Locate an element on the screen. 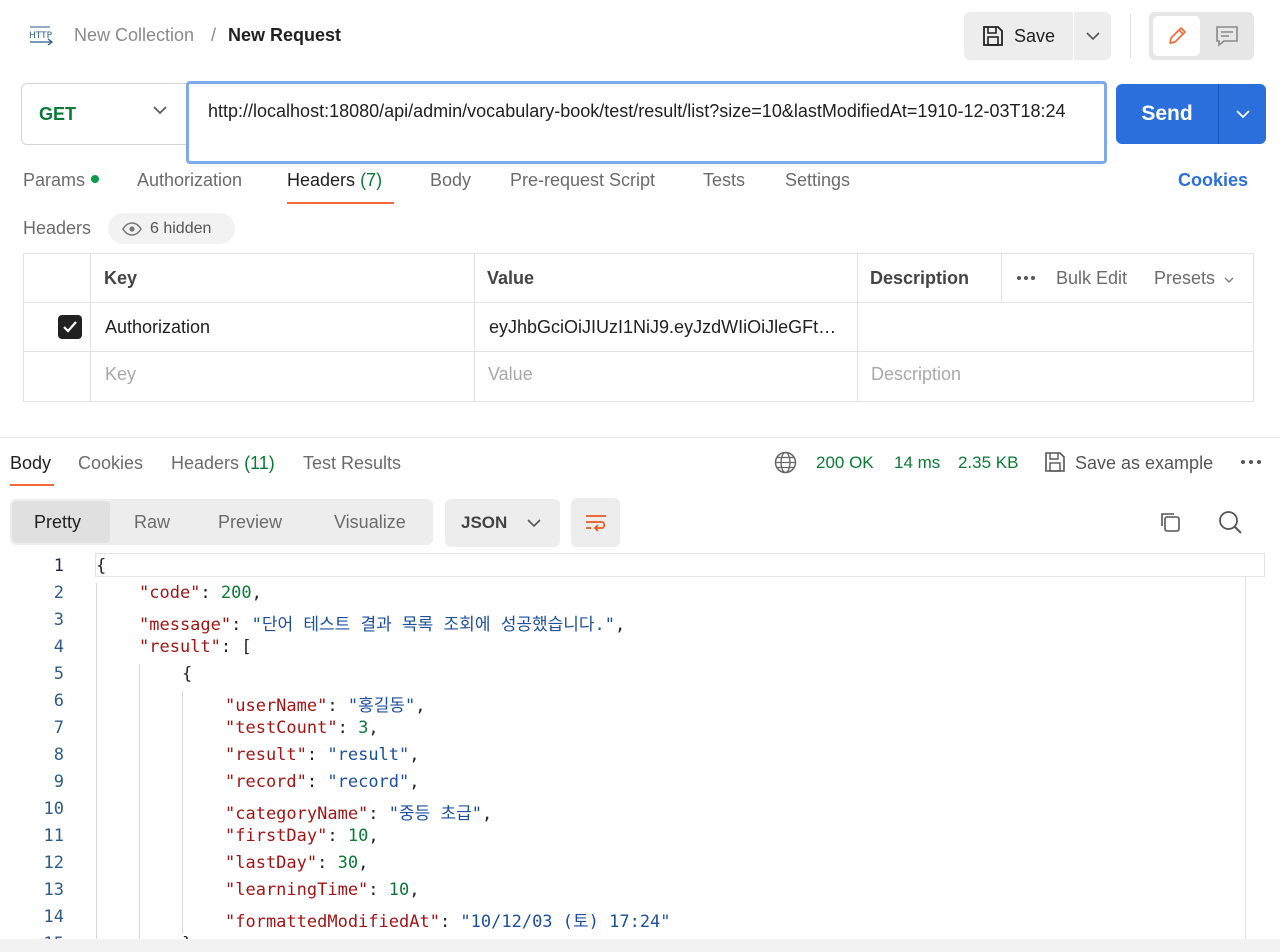  header-key-cell: Authorization is located at coordinates (157, 327).